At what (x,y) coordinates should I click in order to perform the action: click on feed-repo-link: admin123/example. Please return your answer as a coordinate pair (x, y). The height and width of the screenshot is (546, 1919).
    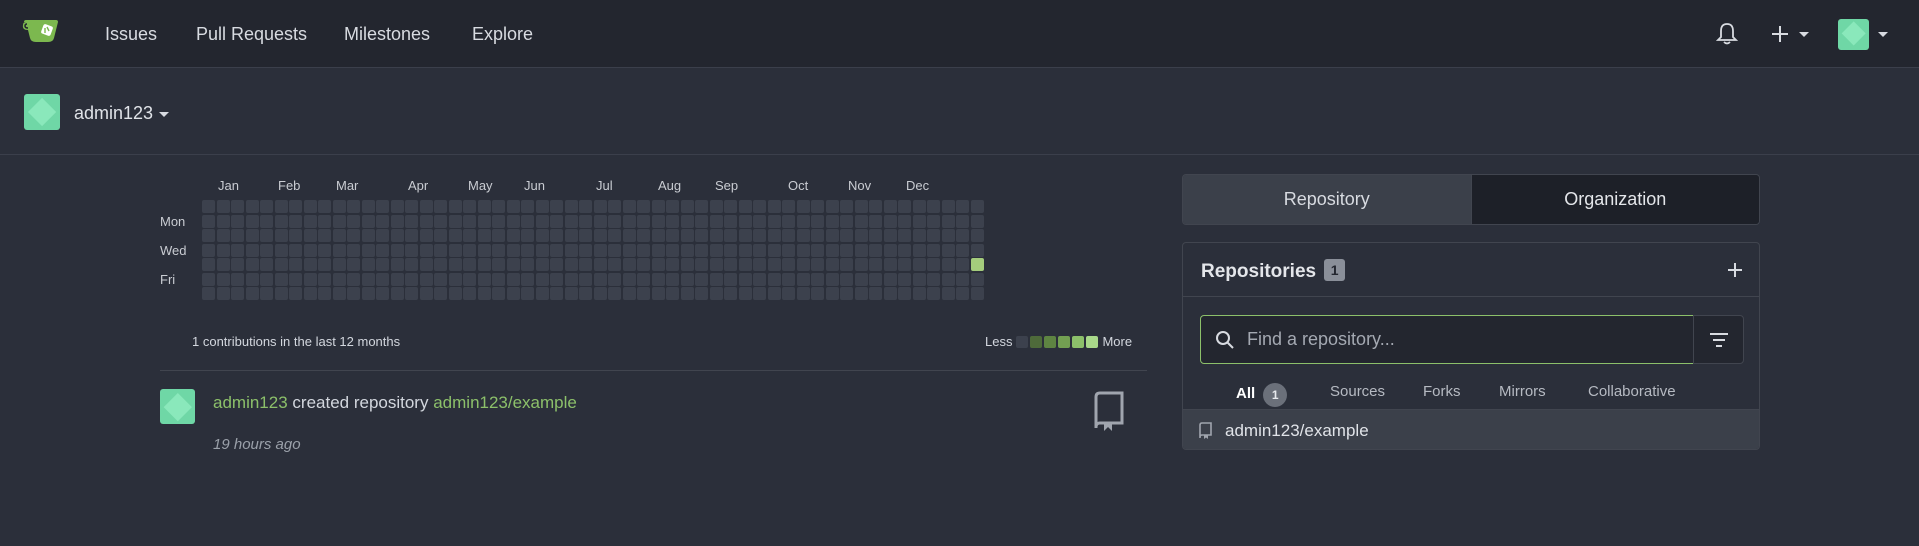
    Looking at the image, I should click on (505, 402).